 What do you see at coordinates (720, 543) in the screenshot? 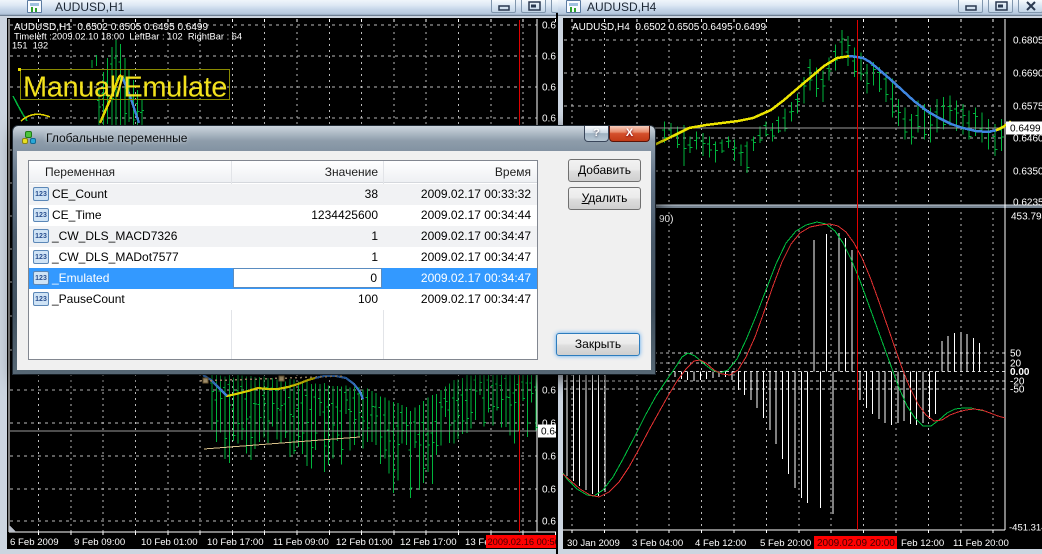
I see `svg-text: 4 Feb 12:00` at bounding box center [720, 543].